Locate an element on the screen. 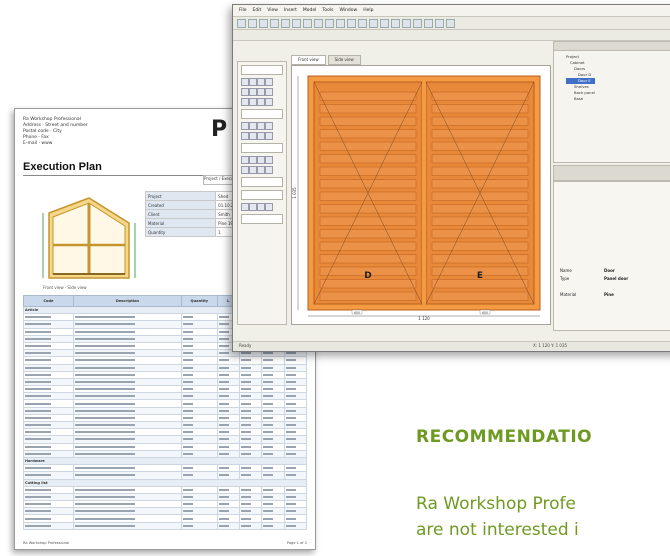 This screenshot has height=556, width=670. panel-header is located at coordinates (612, 46).